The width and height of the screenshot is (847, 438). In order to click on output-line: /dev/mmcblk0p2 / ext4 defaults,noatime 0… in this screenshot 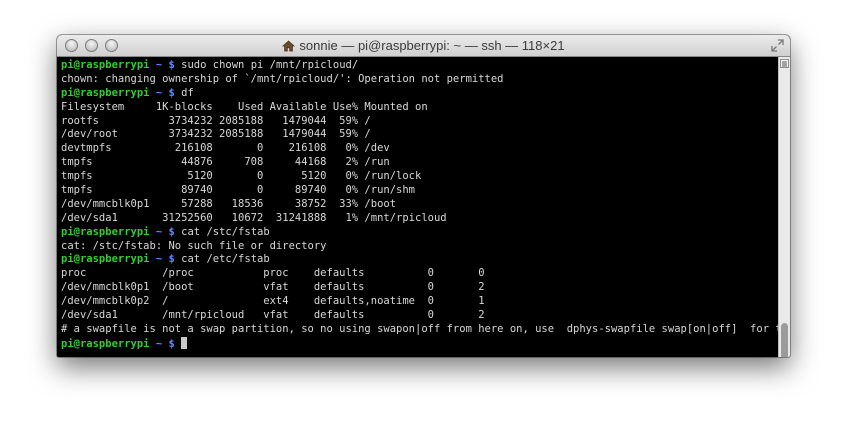, I will do `click(273, 301)`.